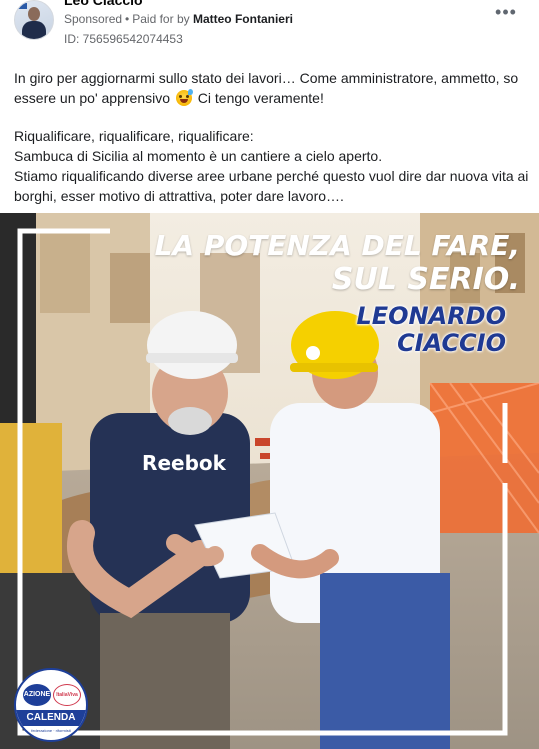  Describe the element at coordinates (37, 695) in the screenshot. I see `azione-logo: AZIONE` at that location.